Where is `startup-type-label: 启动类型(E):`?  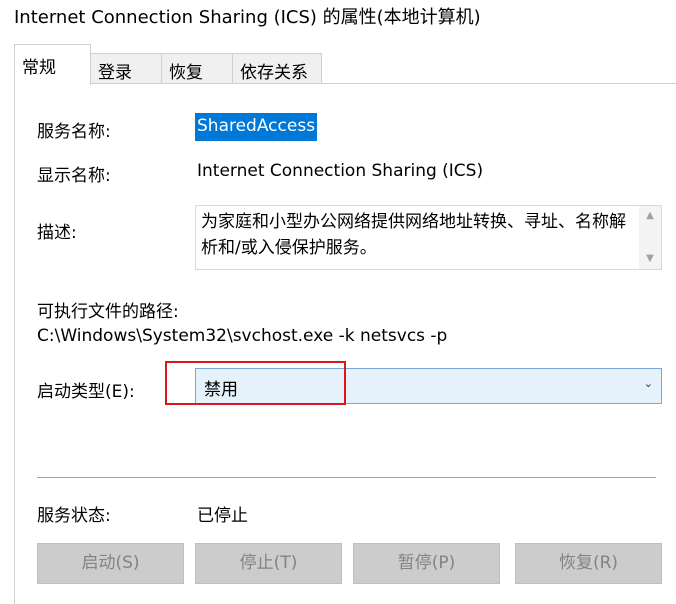
startup-type-label: 启动类型(E): is located at coordinates (86, 392).